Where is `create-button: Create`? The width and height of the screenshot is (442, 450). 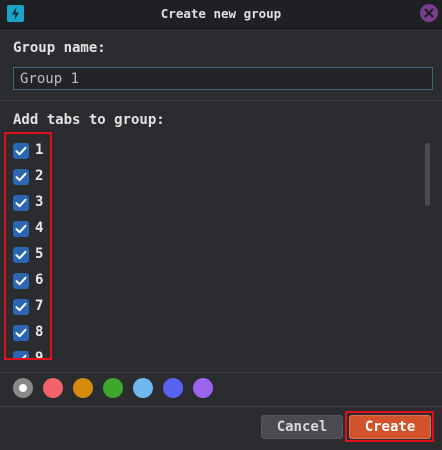 create-button: Create is located at coordinates (390, 427).